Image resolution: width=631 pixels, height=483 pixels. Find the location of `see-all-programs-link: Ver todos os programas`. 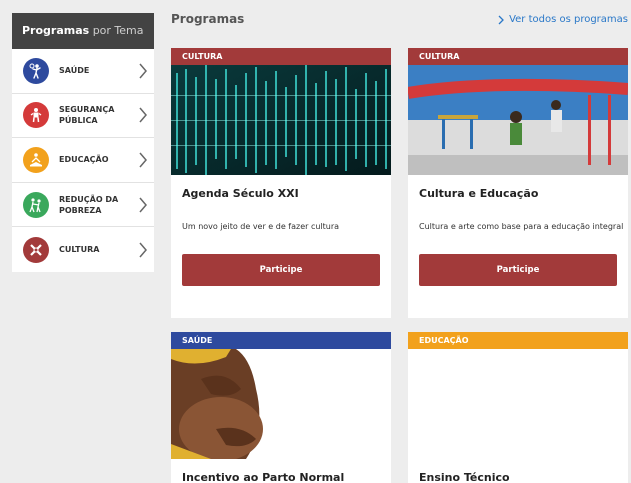

see-all-programs-link: Ver todos os programas is located at coordinates (563, 19).